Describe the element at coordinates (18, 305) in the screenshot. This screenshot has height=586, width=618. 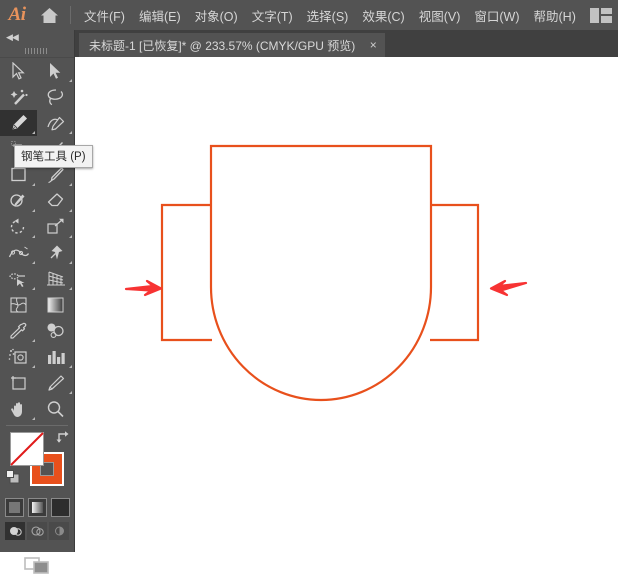
I see `mesh-tool` at that location.